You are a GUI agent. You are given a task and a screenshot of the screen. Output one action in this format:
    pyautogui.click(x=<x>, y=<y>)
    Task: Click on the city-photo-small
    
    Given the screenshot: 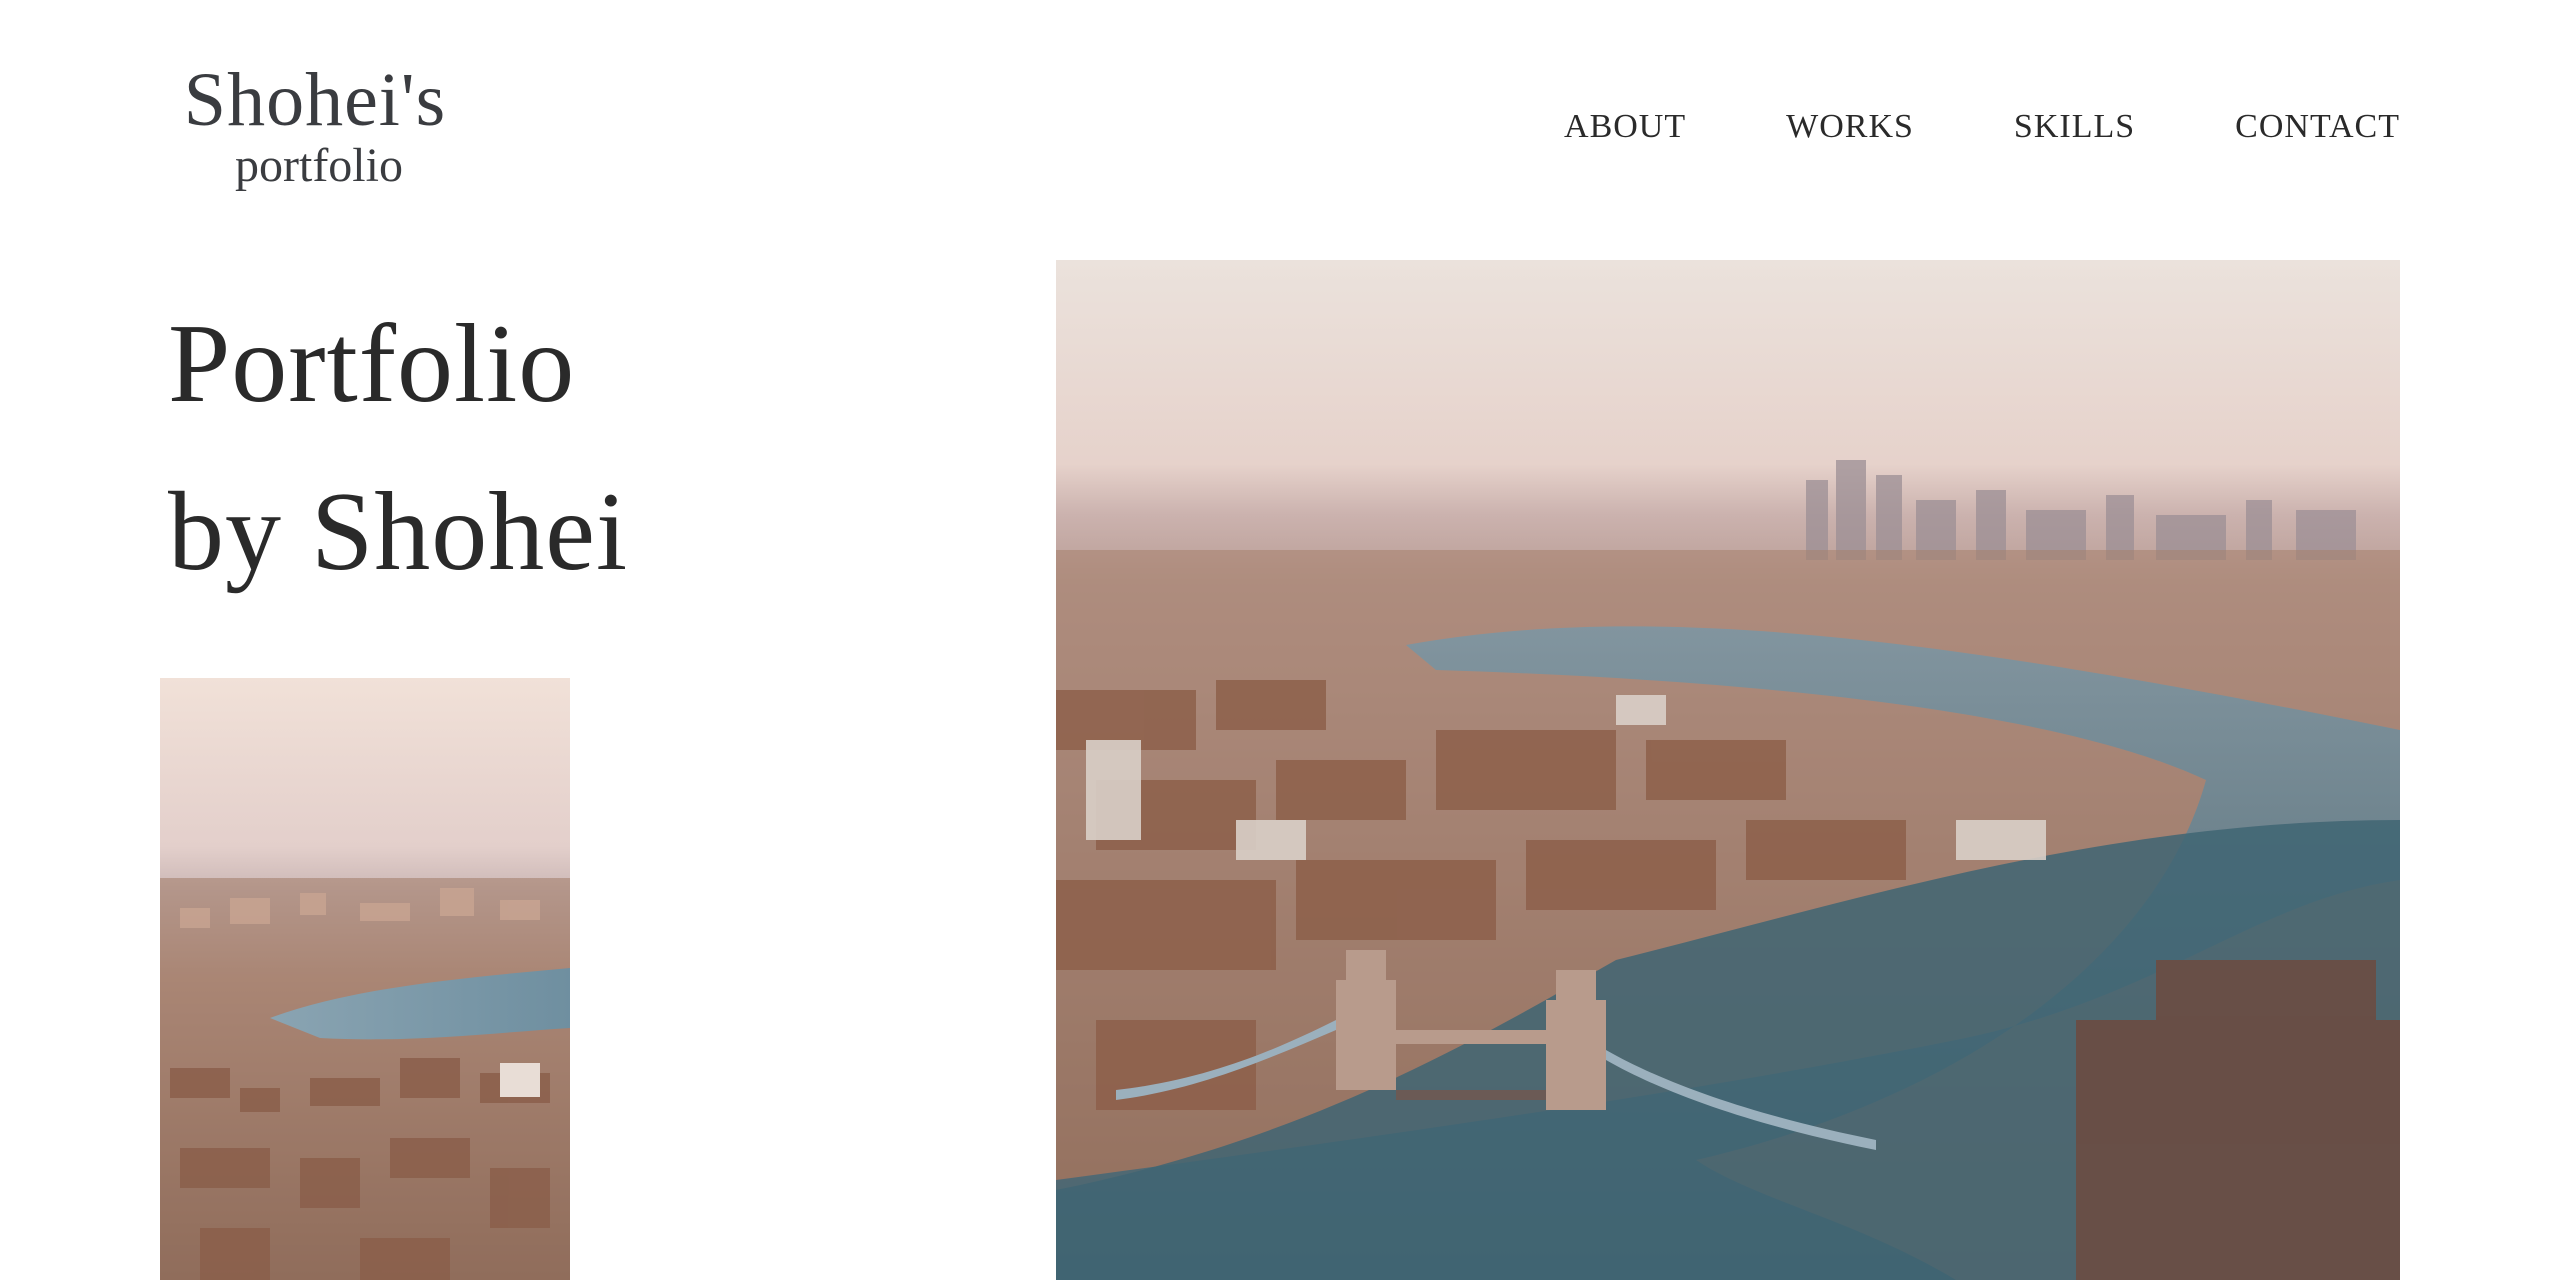 What is the action you would take?
    pyautogui.click(x=365, y=979)
    